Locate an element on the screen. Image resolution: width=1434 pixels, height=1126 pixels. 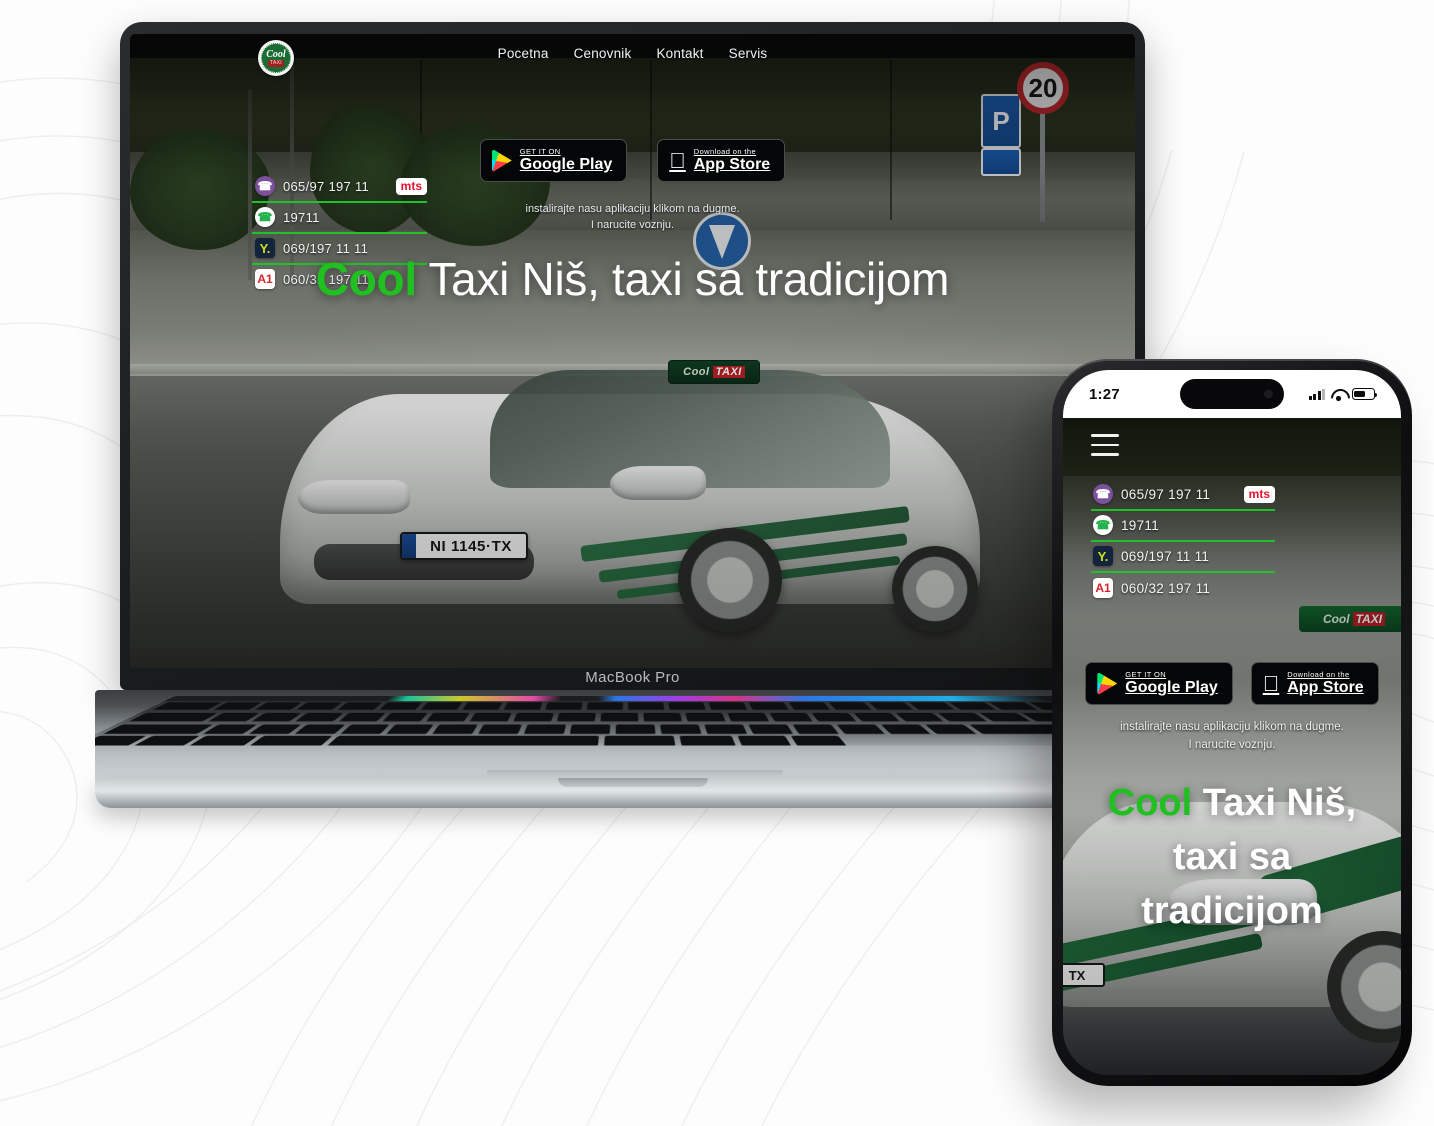
laptop-base is located at coordinates (632, 754).